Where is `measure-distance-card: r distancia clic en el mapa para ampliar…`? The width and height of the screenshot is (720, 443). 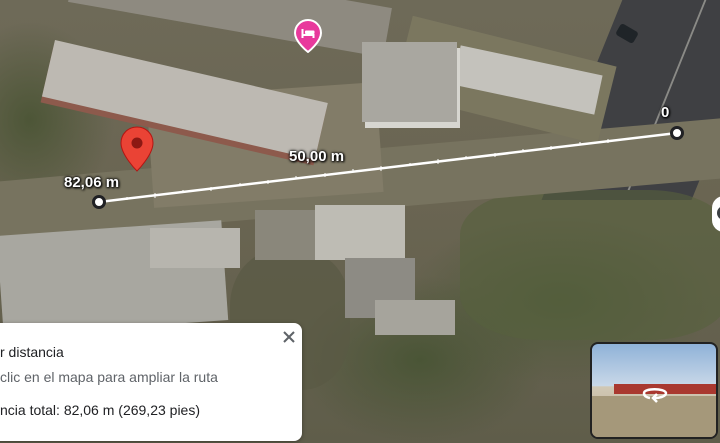 measure-distance-card: r distancia clic en el mapa para ampliar… is located at coordinates (151, 382).